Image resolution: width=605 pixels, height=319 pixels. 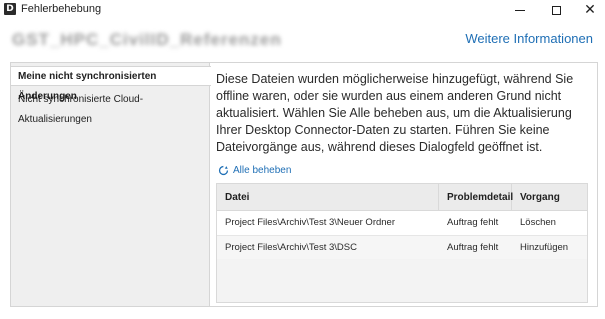 I want to click on file-path-cell: Project Files\Archiv\Test 3\Neuer Ordner, so click(x=310, y=222).